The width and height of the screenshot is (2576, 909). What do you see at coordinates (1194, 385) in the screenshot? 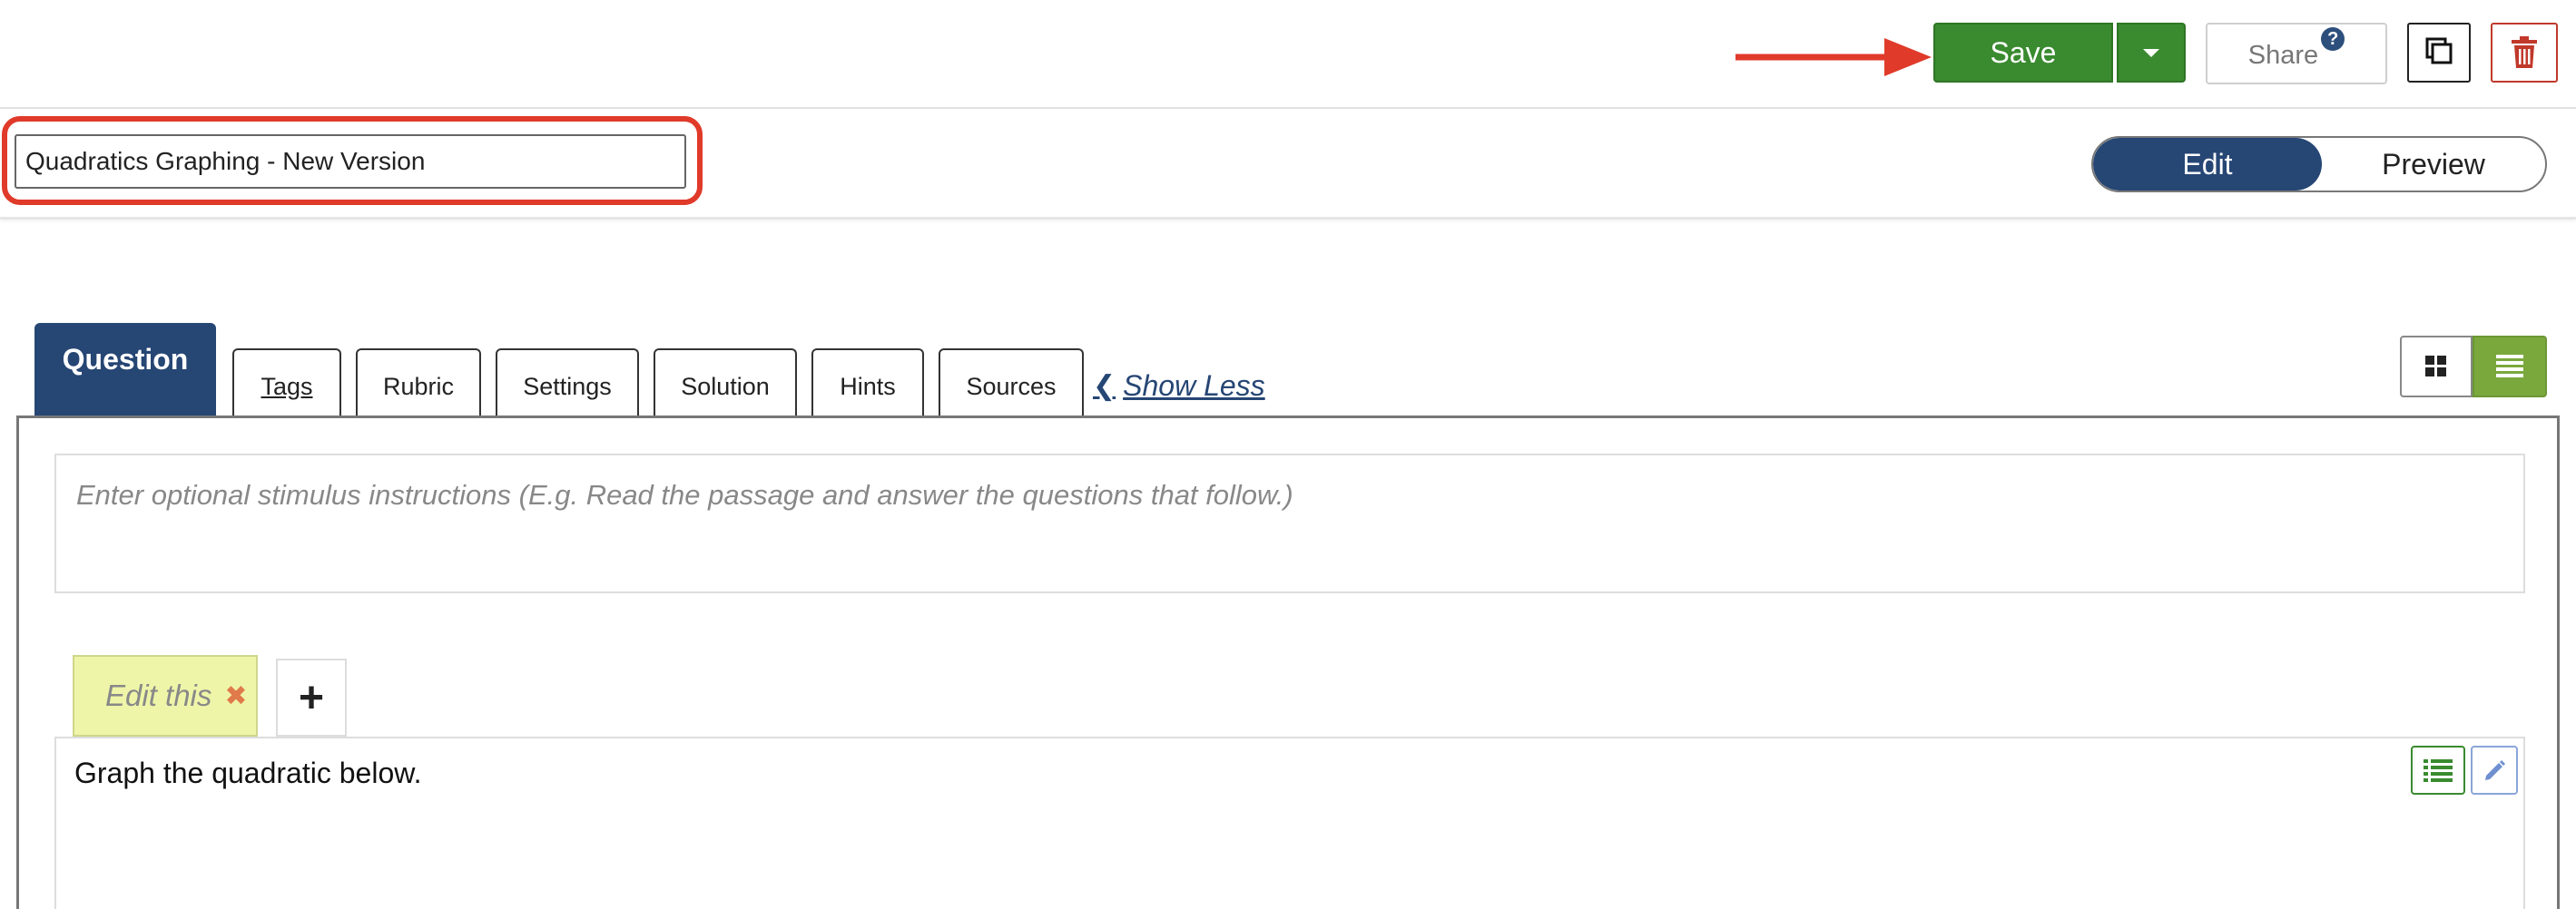
I see `show-less-label: Show Less` at bounding box center [1194, 385].